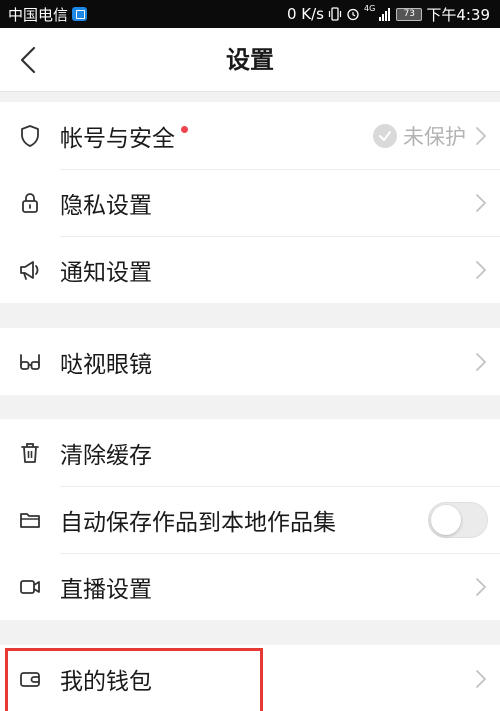 The height and width of the screenshot is (711, 500). I want to click on carrier-label: 中国电信, so click(38, 14).